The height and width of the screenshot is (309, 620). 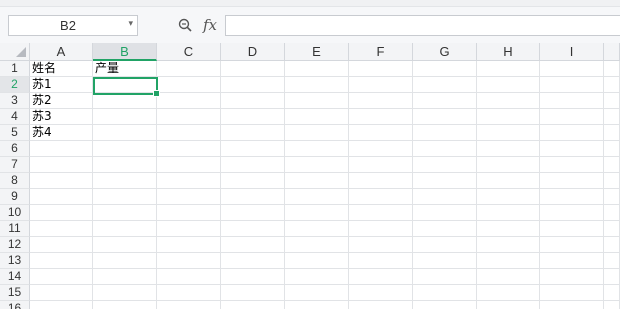 What do you see at coordinates (317, 261) in the screenshot?
I see `cell-e13` at bounding box center [317, 261].